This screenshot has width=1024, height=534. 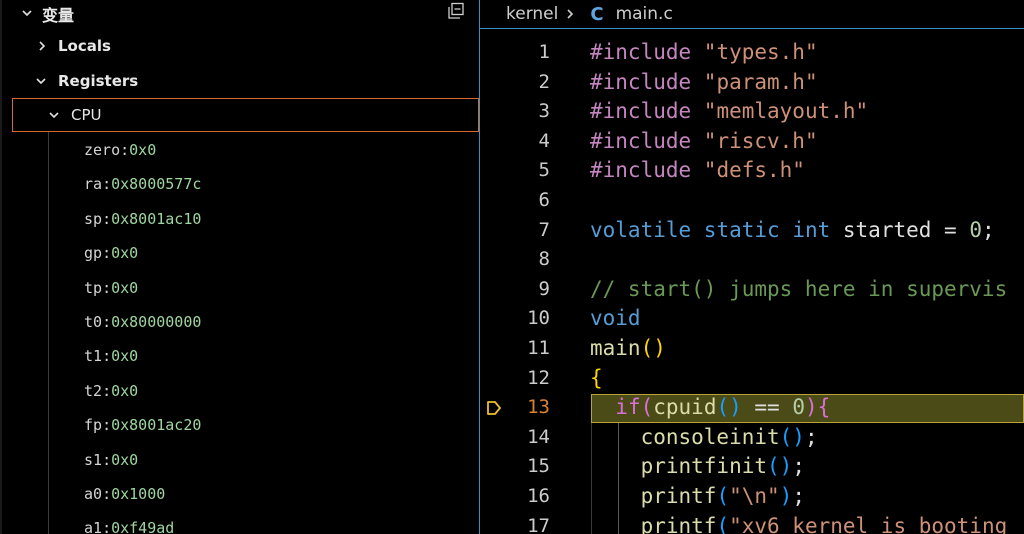 What do you see at coordinates (515, 318) in the screenshot?
I see `line-number: 10` at bounding box center [515, 318].